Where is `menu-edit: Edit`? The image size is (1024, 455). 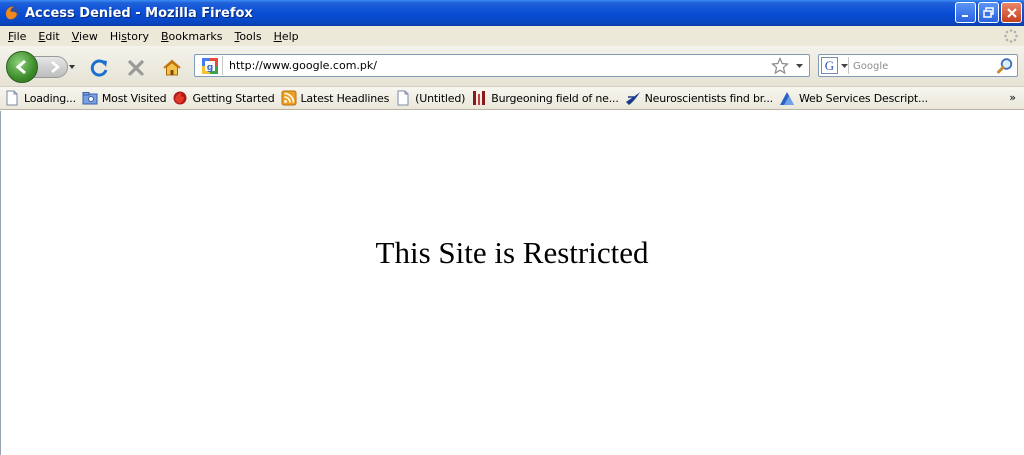
menu-edit: Edit is located at coordinates (48, 36).